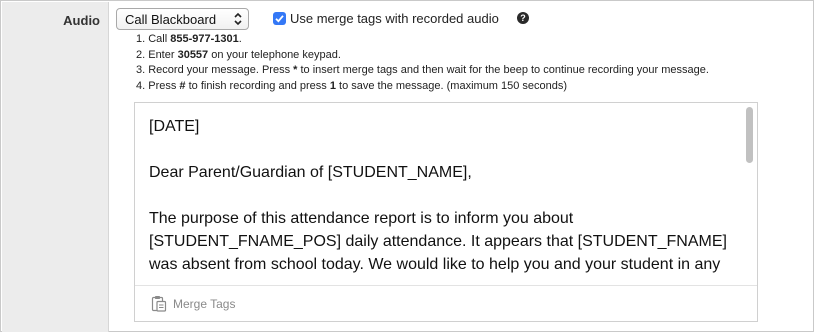 This screenshot has width=814, height=332. Describe the element at coordinates (750, 192) in the screenshot. I see `editor-scrollbar` at that location.